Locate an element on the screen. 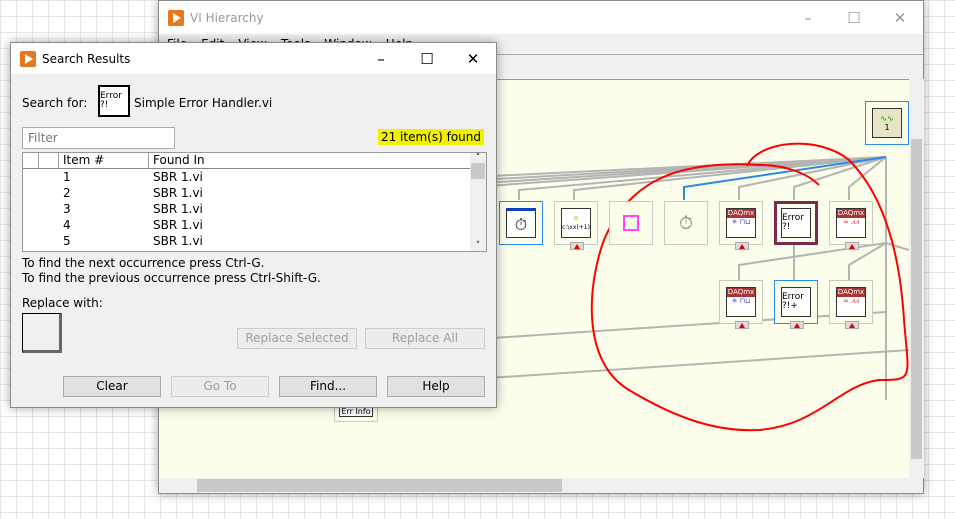 This screenshot has width=955, height=519. node-stopwatch: ⏱ is located at coordinates (686, 223).